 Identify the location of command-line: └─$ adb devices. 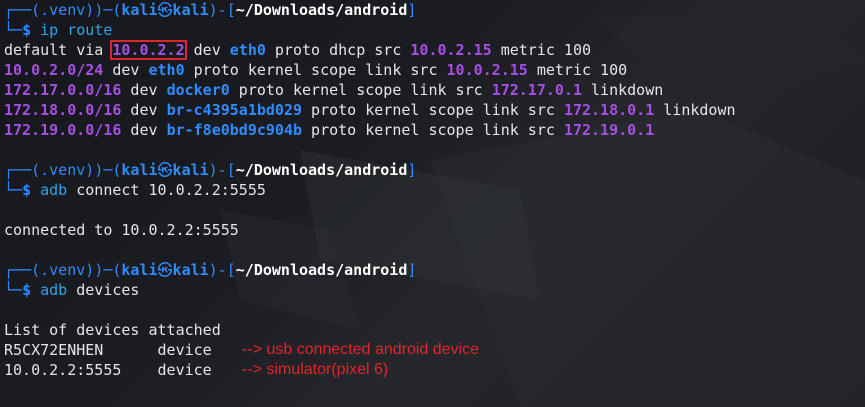
(72, 290).